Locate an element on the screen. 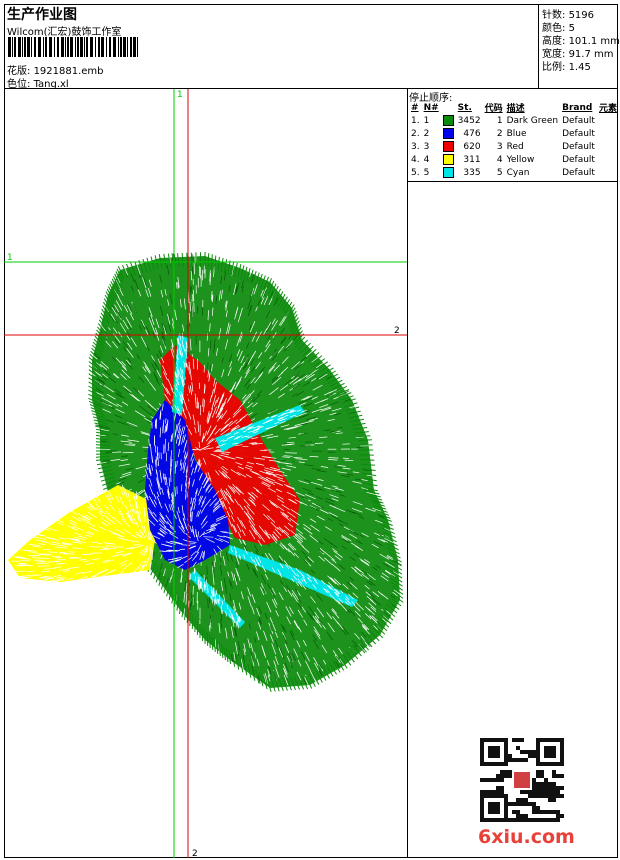  guide-label-green-horizontal: 1 is located at coordinates (10, 258).